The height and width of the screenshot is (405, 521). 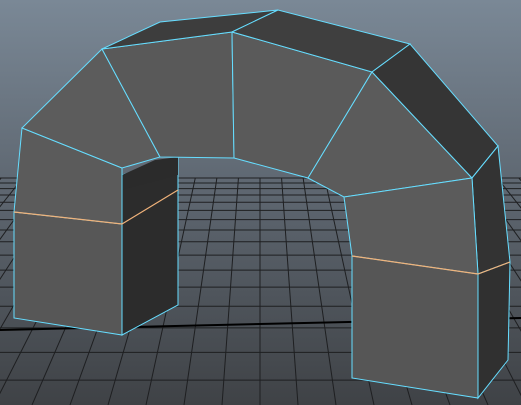 I want to click on left-pillar-lower-face, so click(x=68, y=273).